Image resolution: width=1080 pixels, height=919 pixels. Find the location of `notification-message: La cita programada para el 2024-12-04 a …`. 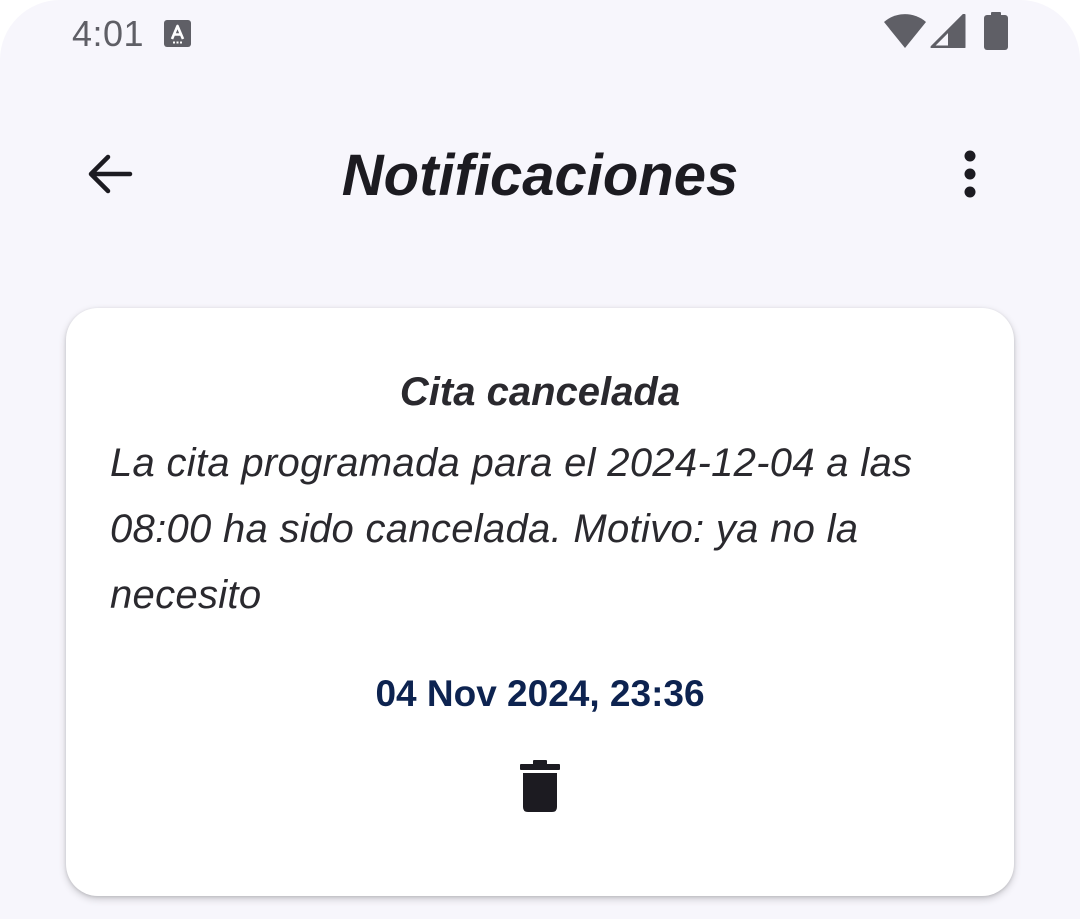

notification-message: La cita programada para el 2024-12-04 a … is located at coordinates (511, 529).